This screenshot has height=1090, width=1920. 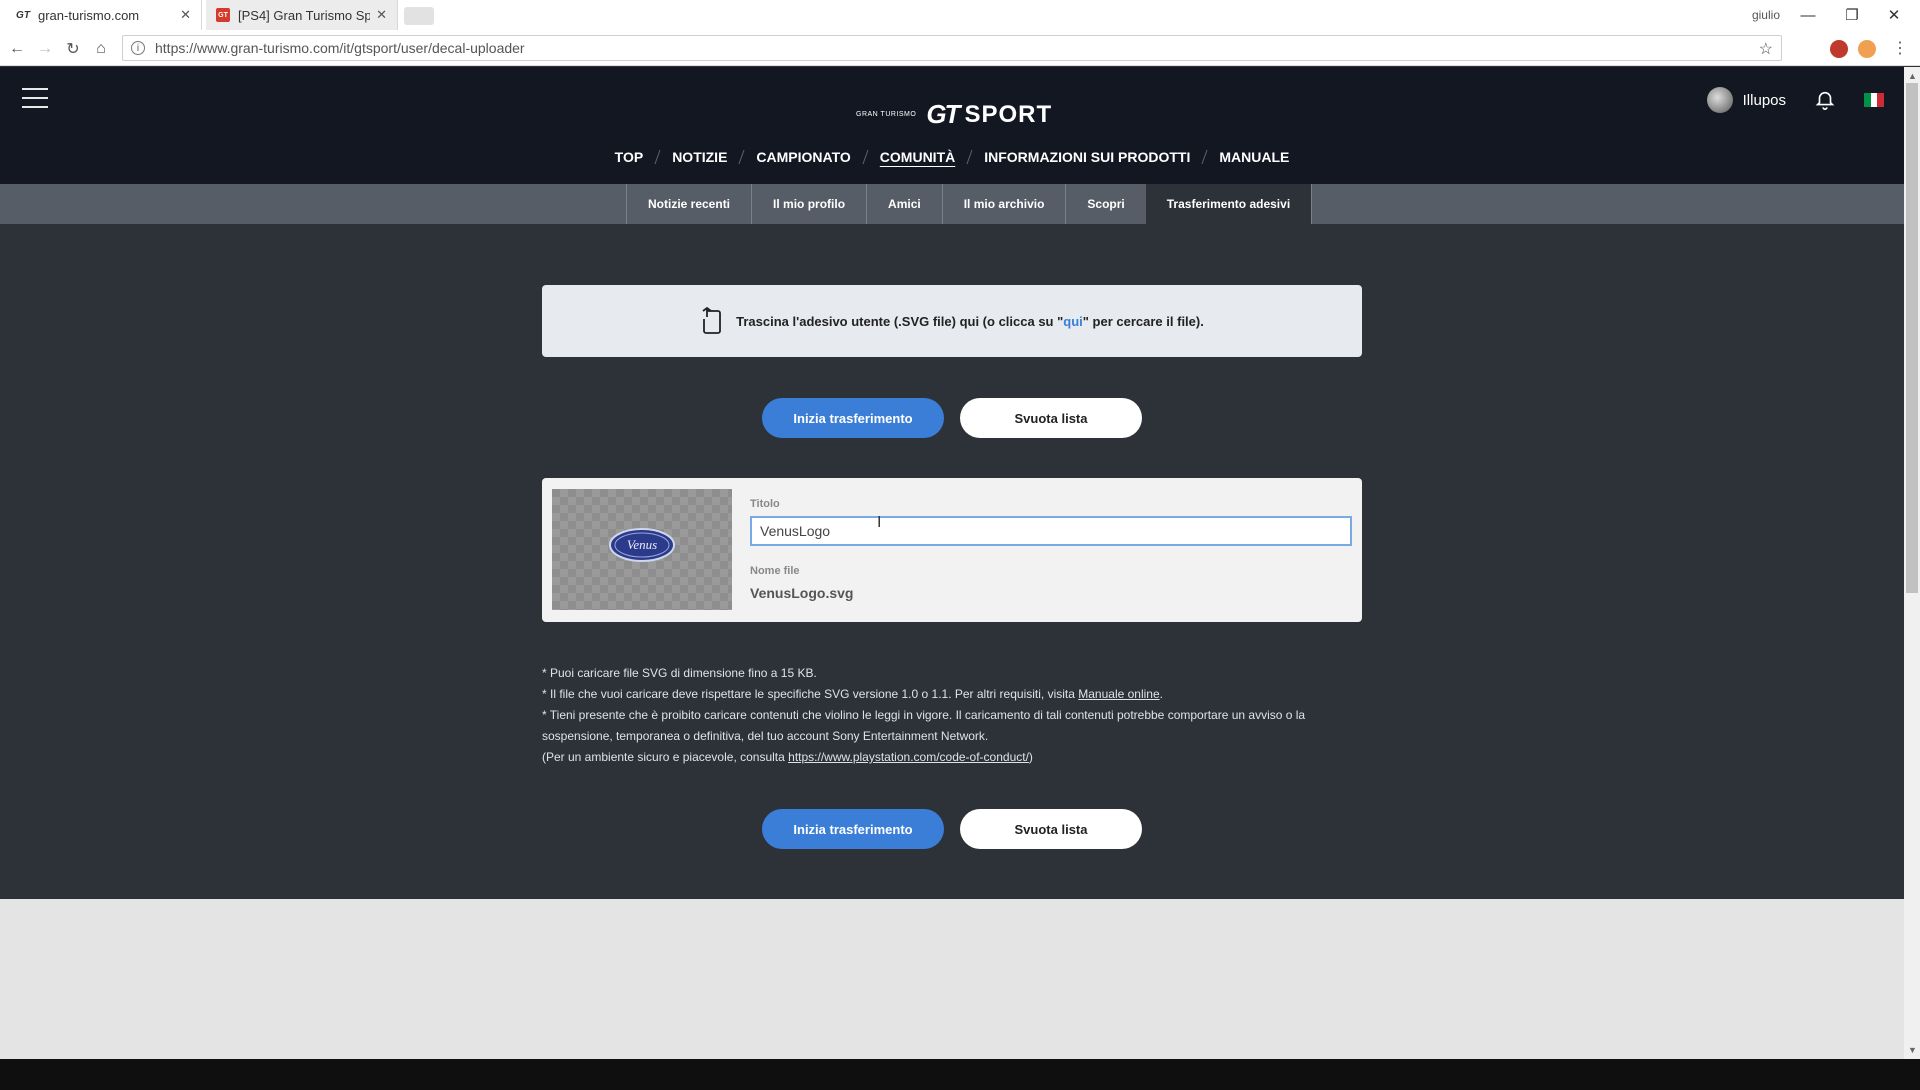 What do you see at coordinates (952, 829) in the screenshot?
I see `action-buttons-bottom: Inizia trasferimento Svuota lista` at bounding box center [952, 829].